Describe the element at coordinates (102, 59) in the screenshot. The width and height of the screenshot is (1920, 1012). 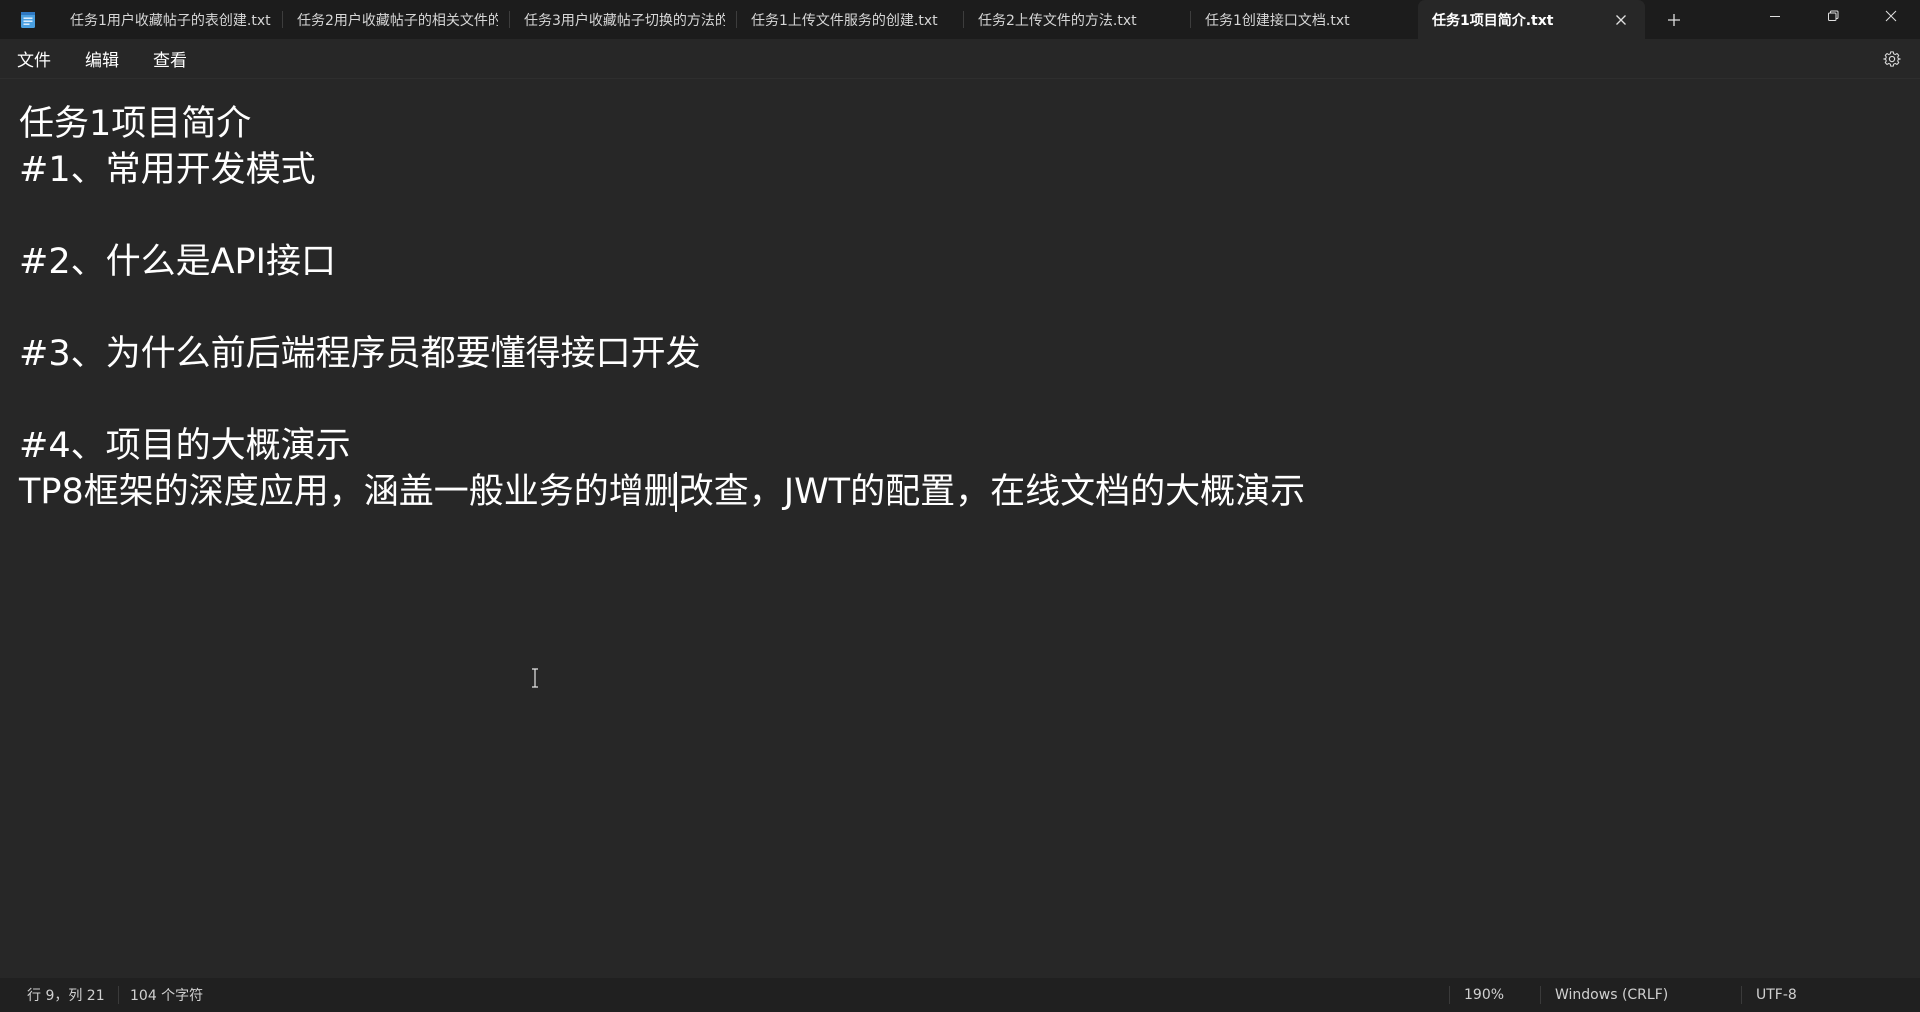
I see `menu-edit: 编辑` at that location.